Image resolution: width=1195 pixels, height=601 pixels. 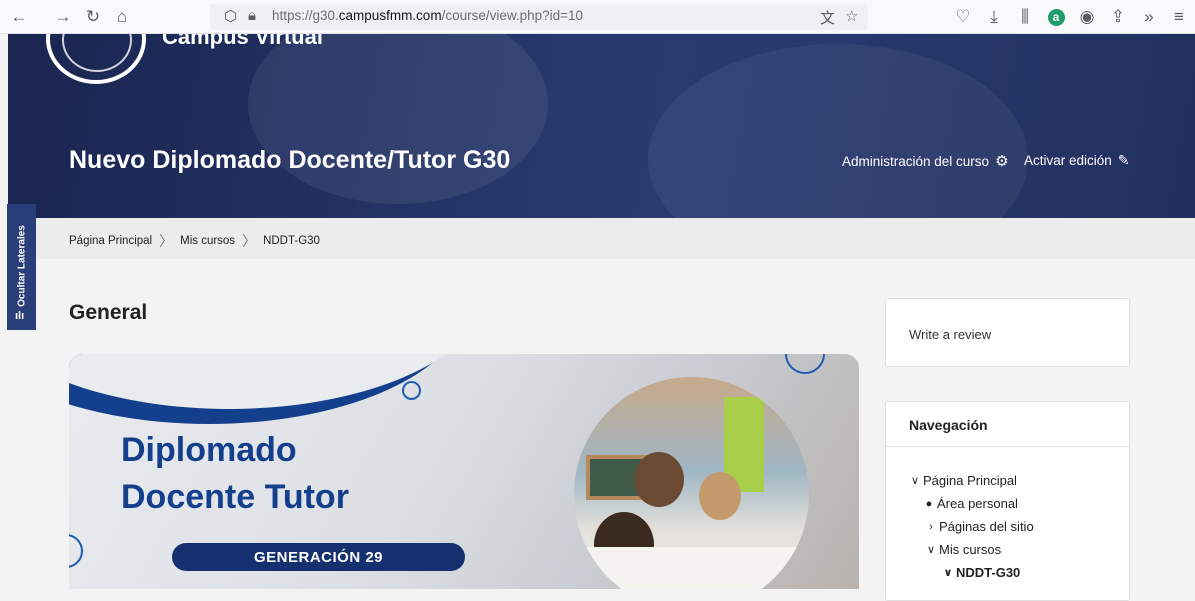 I want to click on nav-item-home: ∨ Página Principal, so click(x=963, y=480).